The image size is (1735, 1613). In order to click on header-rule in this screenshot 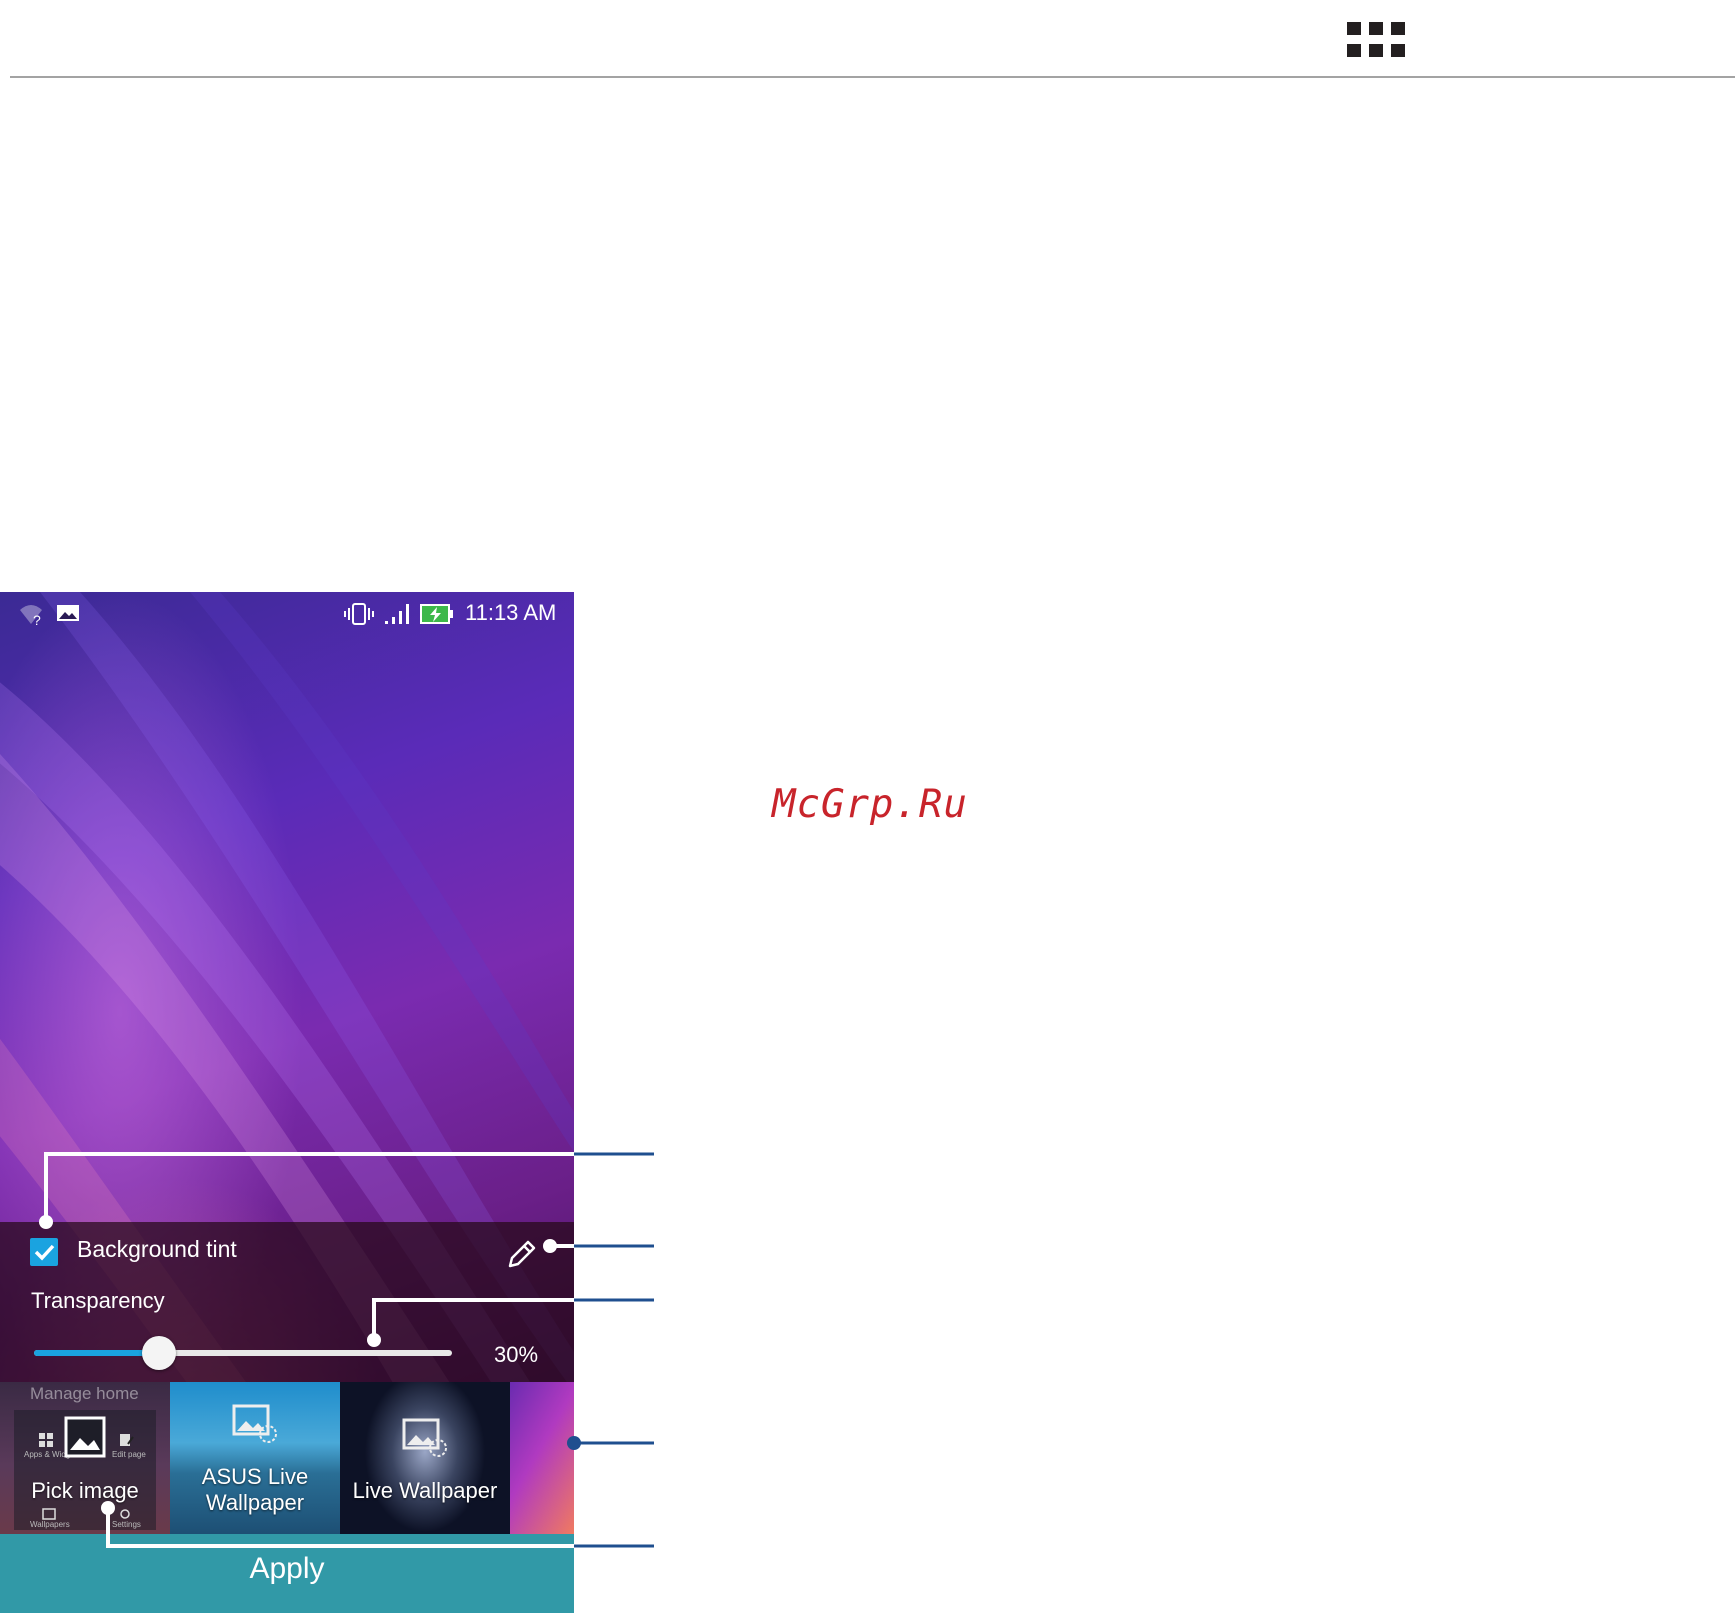, I will do `click(872, 77)`.